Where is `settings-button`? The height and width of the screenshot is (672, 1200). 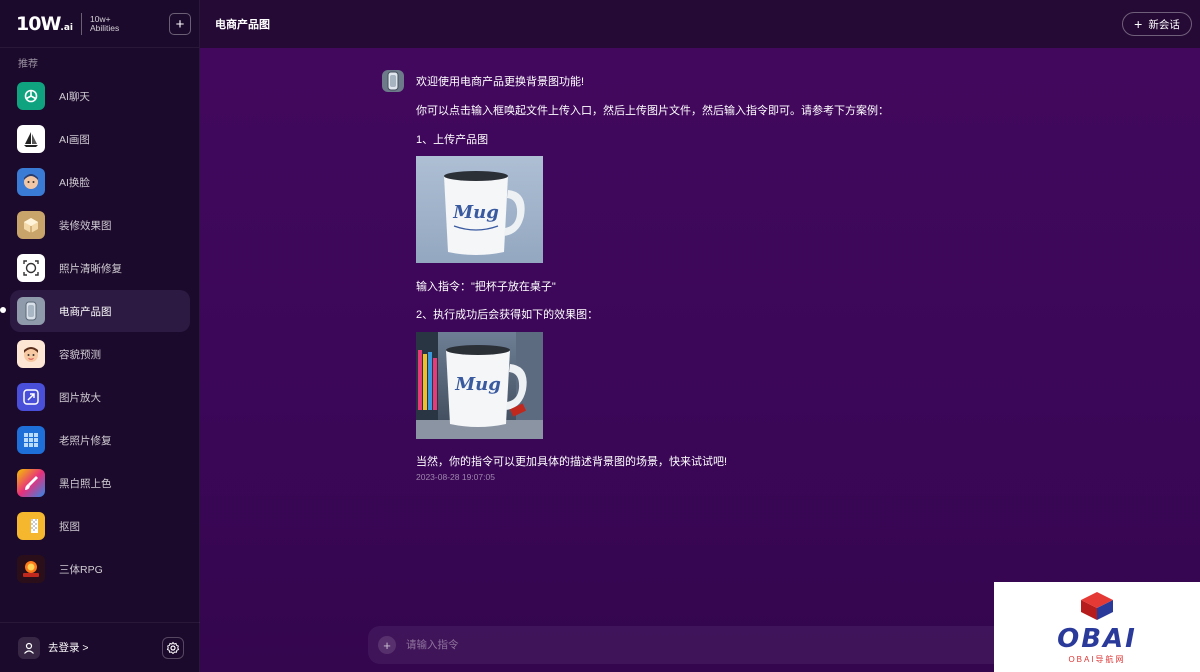 settings-button is located at coordinates (173, 648).